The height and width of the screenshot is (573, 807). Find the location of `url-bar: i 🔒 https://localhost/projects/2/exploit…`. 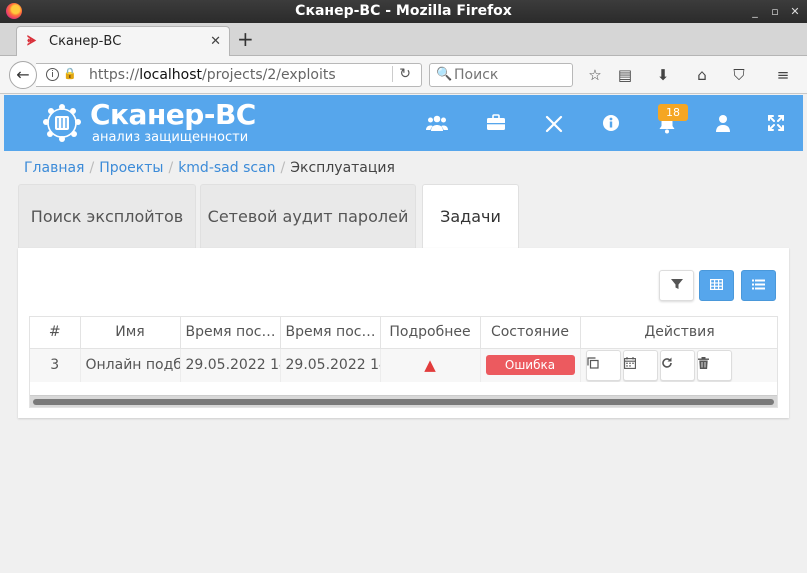

url-bar: i 🔒 https://localhost/projects/2/exploit… is located at coordinates (229, 75).